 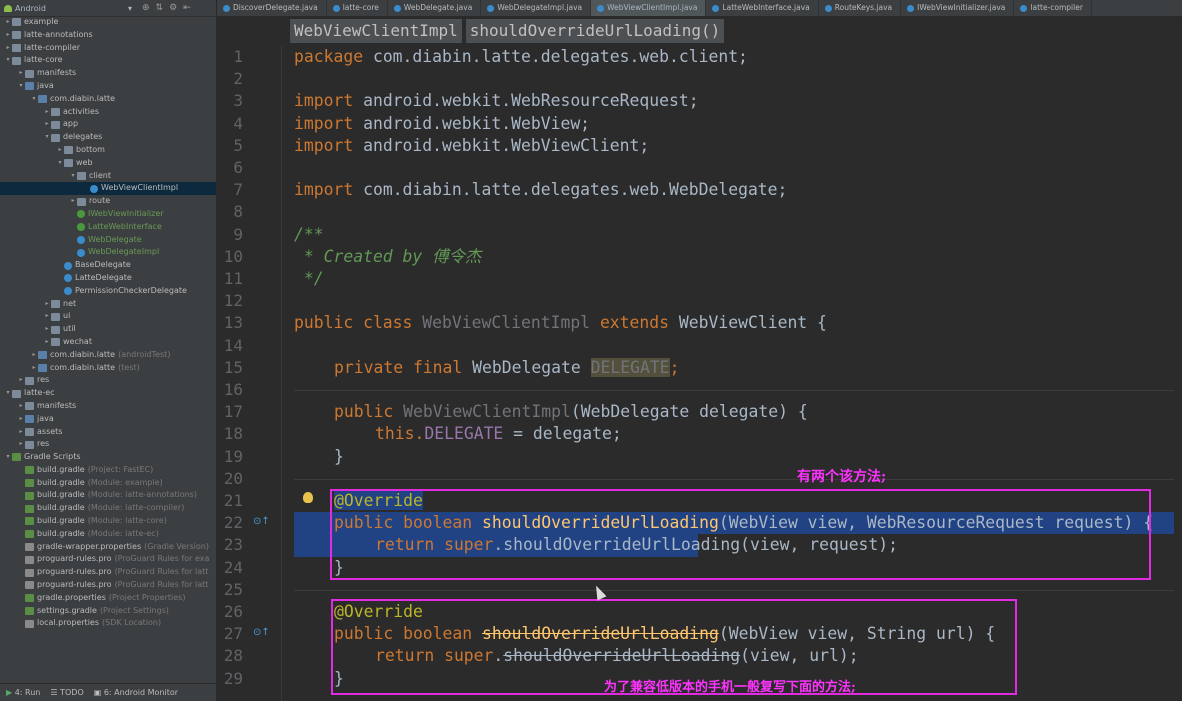 I want to click on tree-item: ▾ com.diabin.latte, so click(x=108, y=99).